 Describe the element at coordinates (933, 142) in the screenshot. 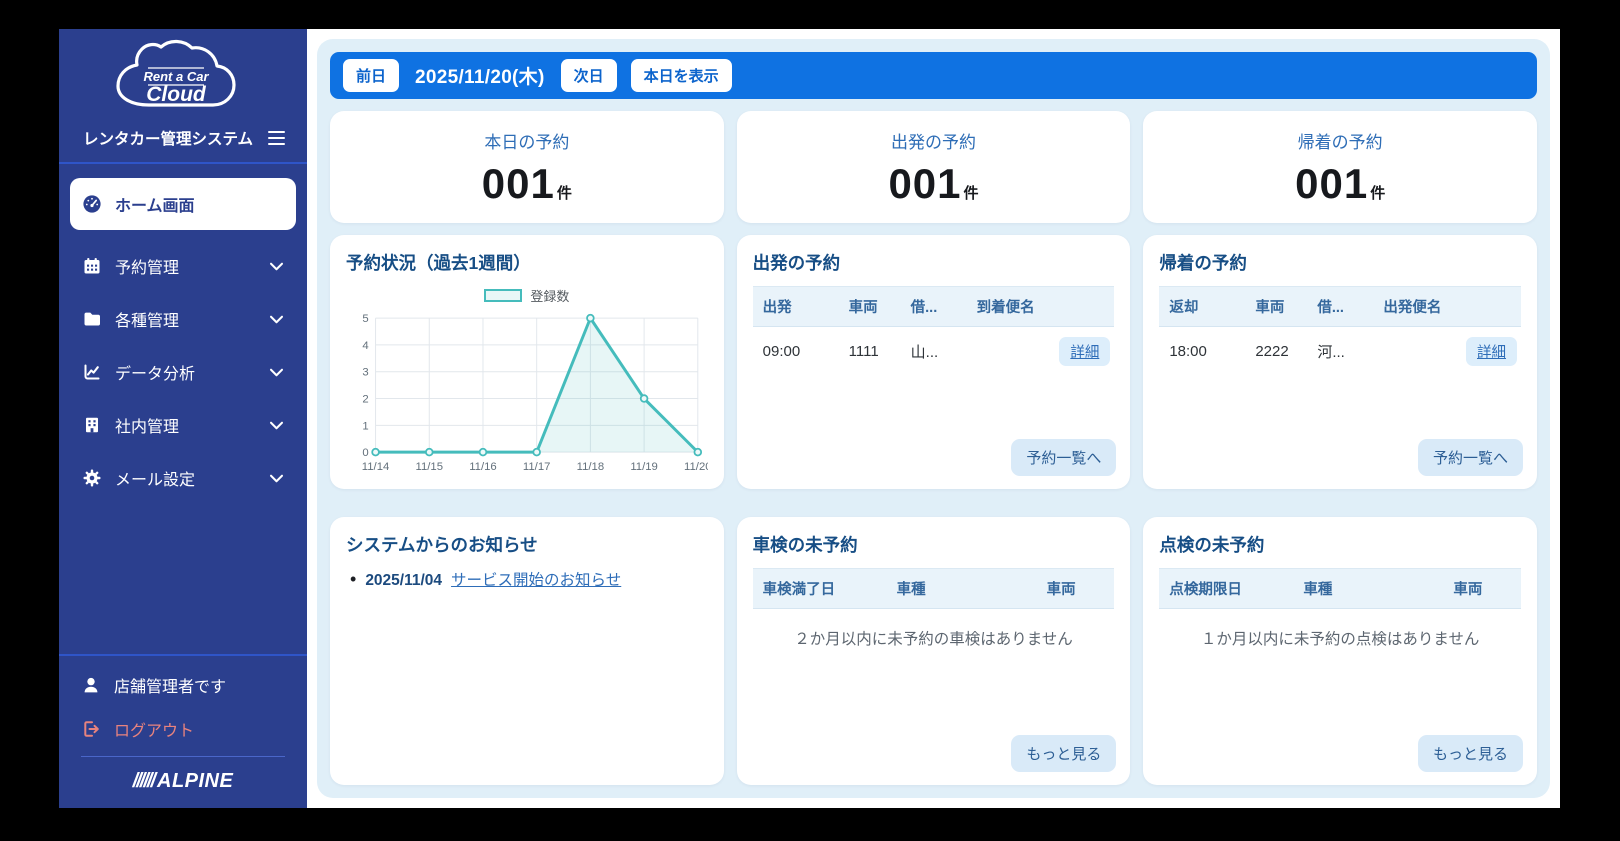

I see `summary-card-title: 出発の予約` at that location.